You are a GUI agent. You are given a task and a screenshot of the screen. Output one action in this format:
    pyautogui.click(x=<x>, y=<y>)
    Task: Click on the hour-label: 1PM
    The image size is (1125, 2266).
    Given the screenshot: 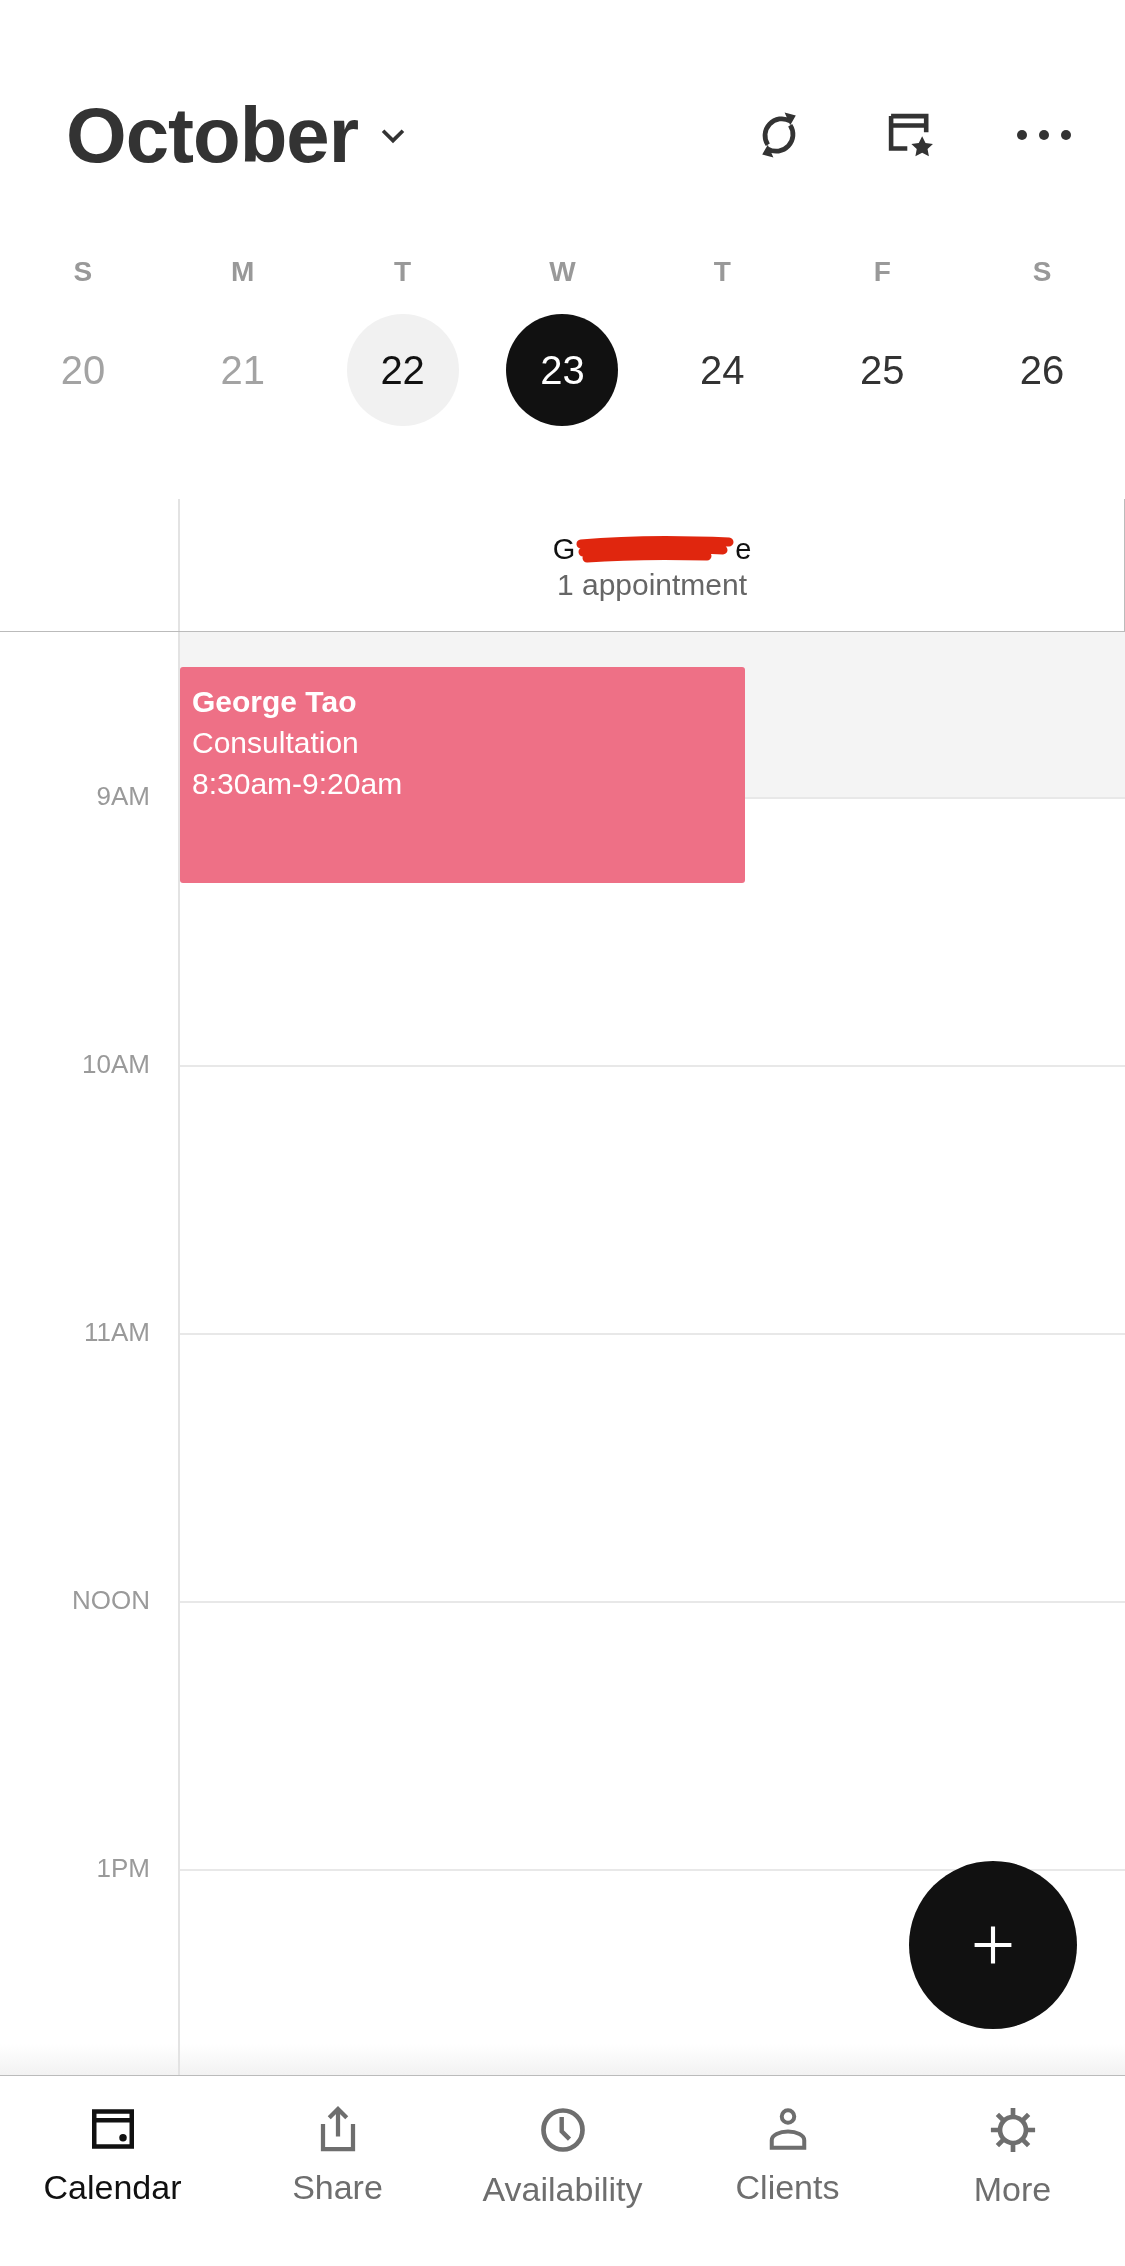 What is the action you would take?
    pyautogui.click(x=123, y=1868)
    